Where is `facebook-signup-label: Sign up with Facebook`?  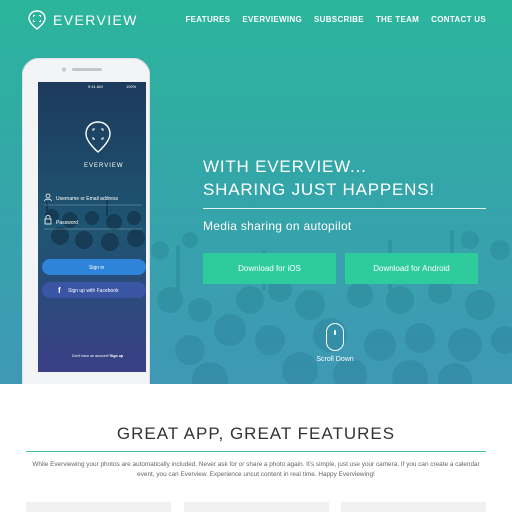 facebook-signup-label: Sign up with Facebook is located at coordinates (93, 291).